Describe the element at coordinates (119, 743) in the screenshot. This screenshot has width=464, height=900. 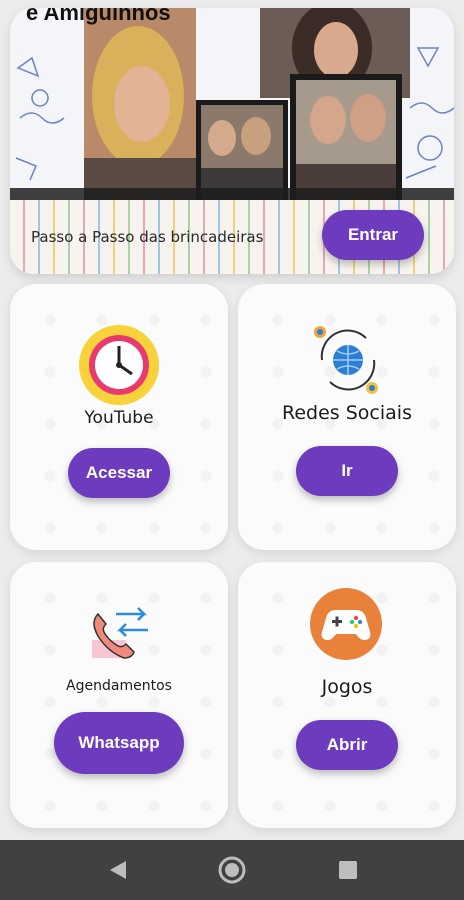
I see `whatsapp-button: Whatsapp` at that location.